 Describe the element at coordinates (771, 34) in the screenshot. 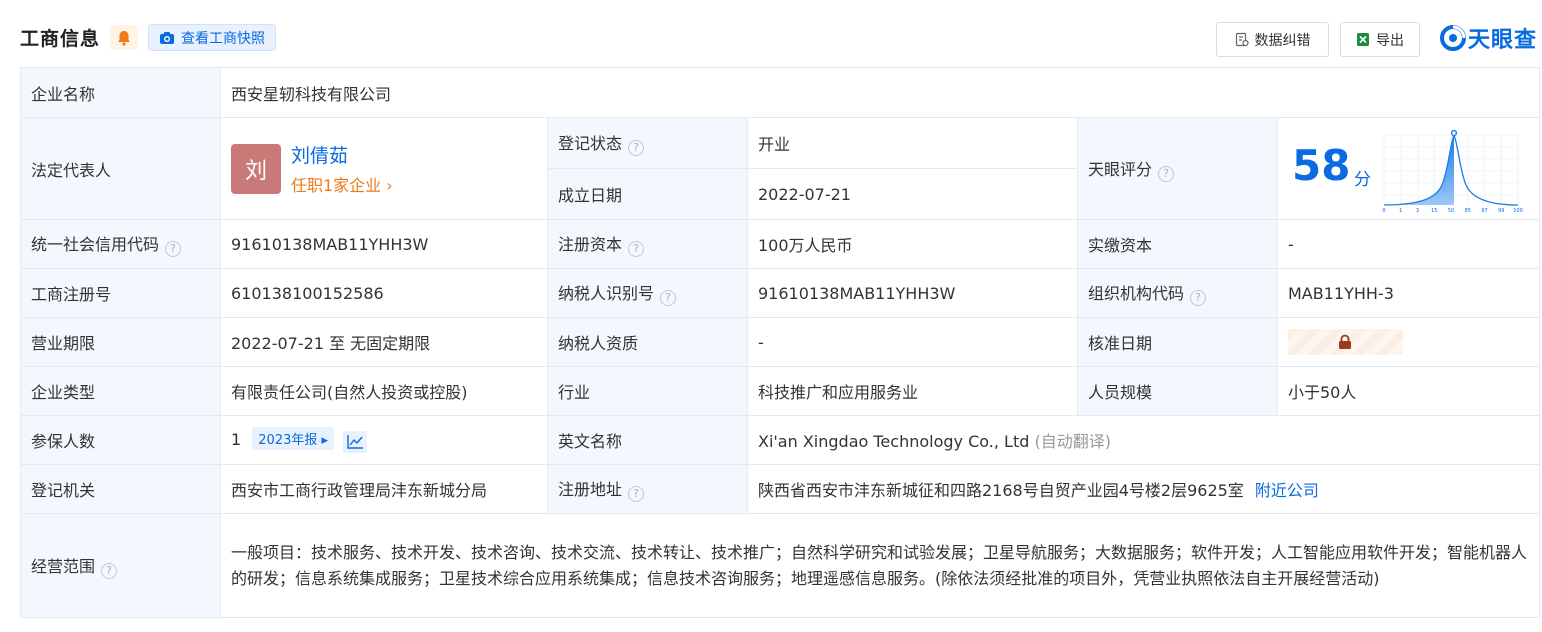

I see `section-header: 工商信息 查看工商快照 数据纠错 导出 天眼查` at that location.